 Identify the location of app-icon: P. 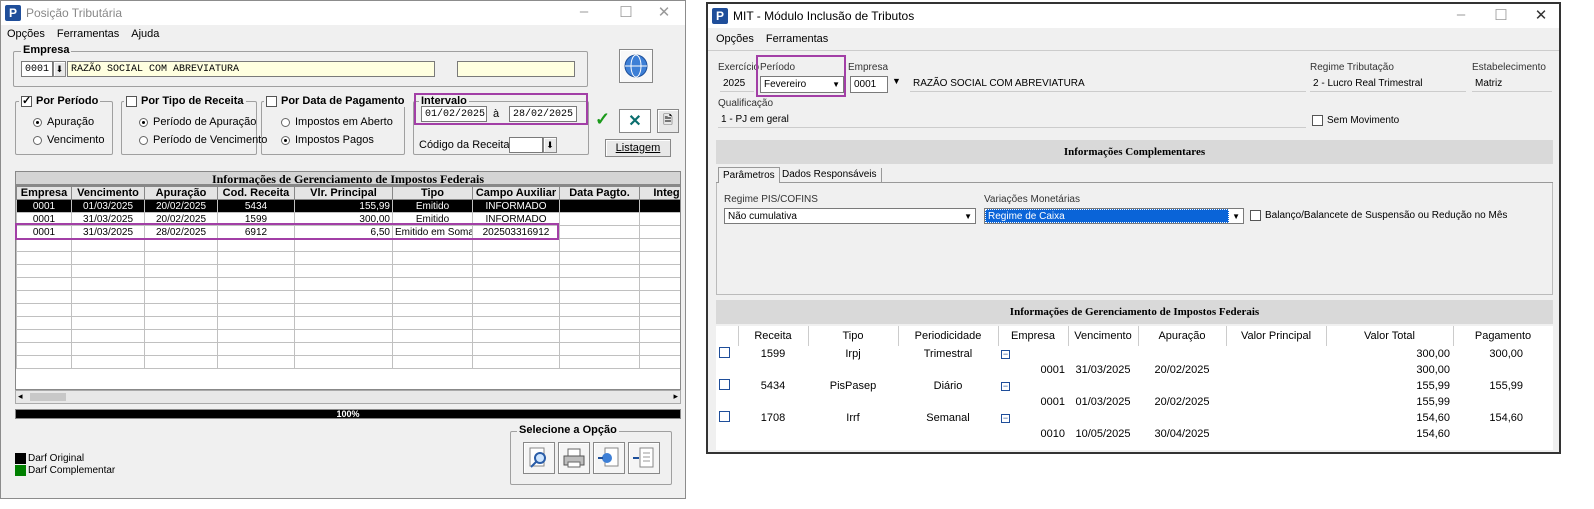
(13, 13).